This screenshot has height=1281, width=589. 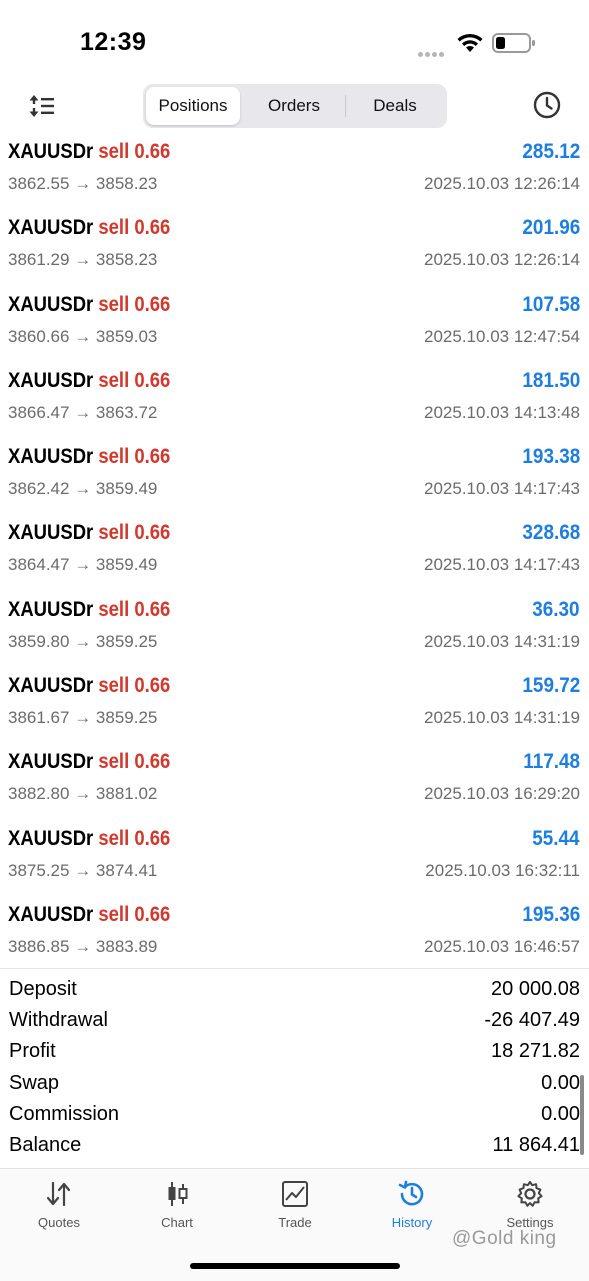 I want to click on tab-label: Chart, so click(x=177, y=1222).